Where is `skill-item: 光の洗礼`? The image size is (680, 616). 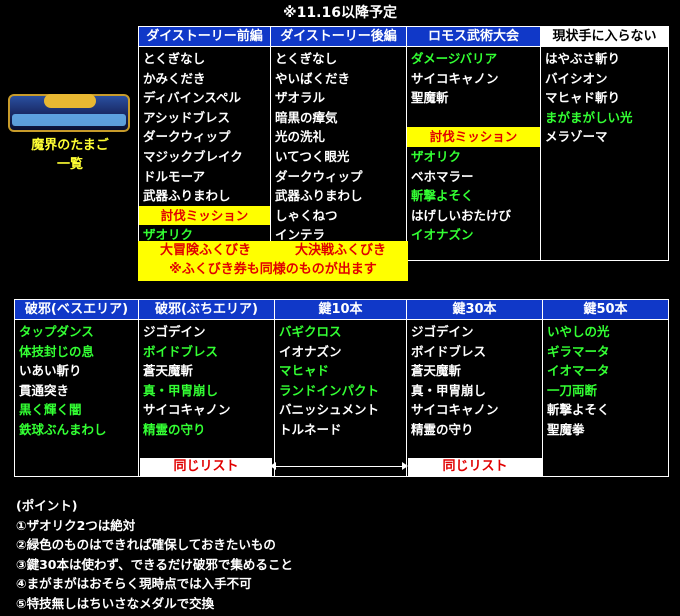 skill-item: 光の洗礼 is located at coordinates (300, 137).